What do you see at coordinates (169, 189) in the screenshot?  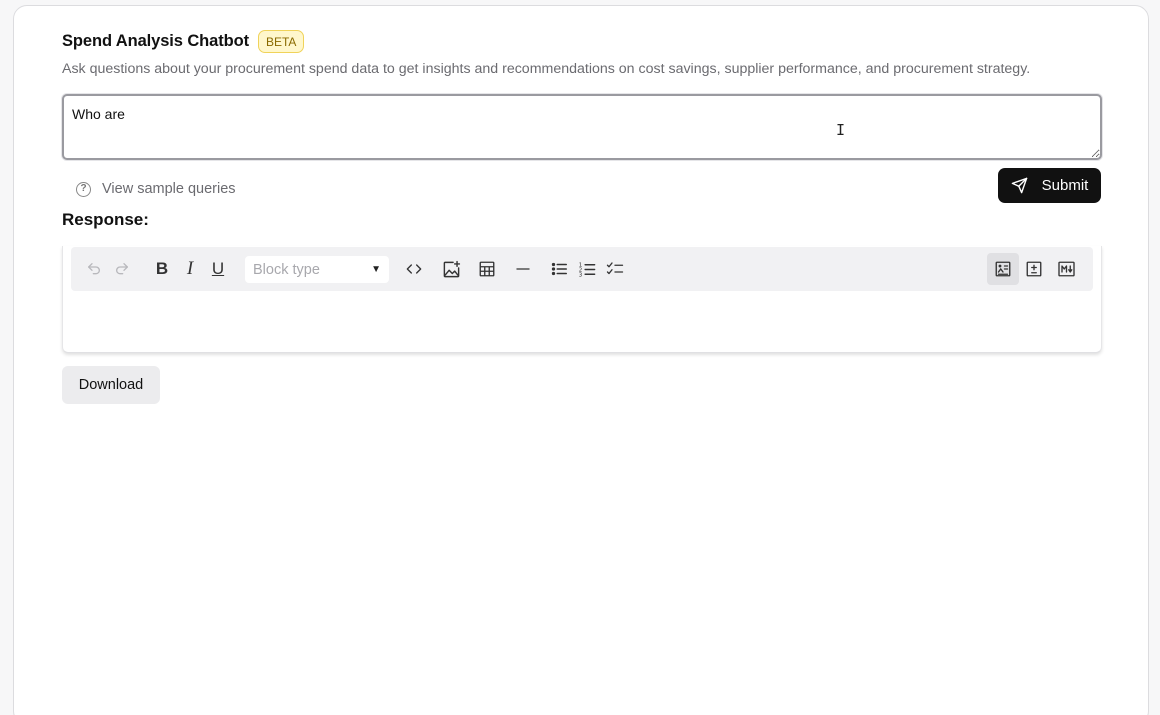 I see `sample-queries-label: View sample queries` at bounding box center [169, 189].